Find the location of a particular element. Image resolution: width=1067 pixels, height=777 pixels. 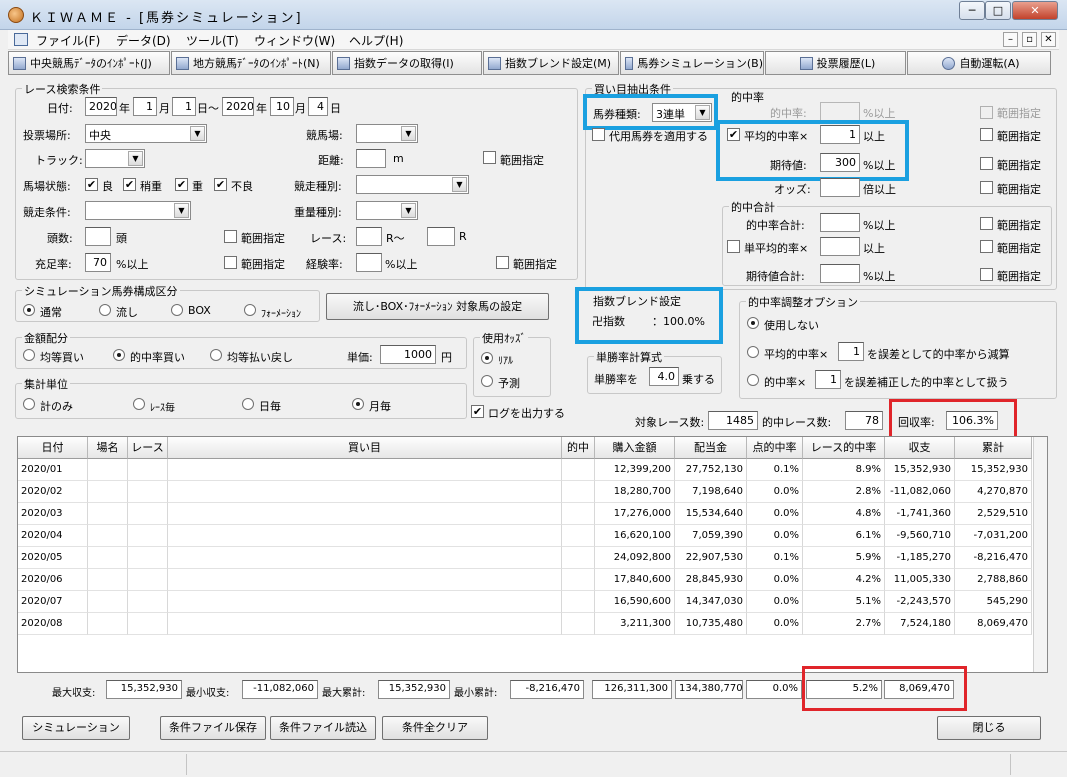

sum-month-radio is located at coordinates (358, 404).